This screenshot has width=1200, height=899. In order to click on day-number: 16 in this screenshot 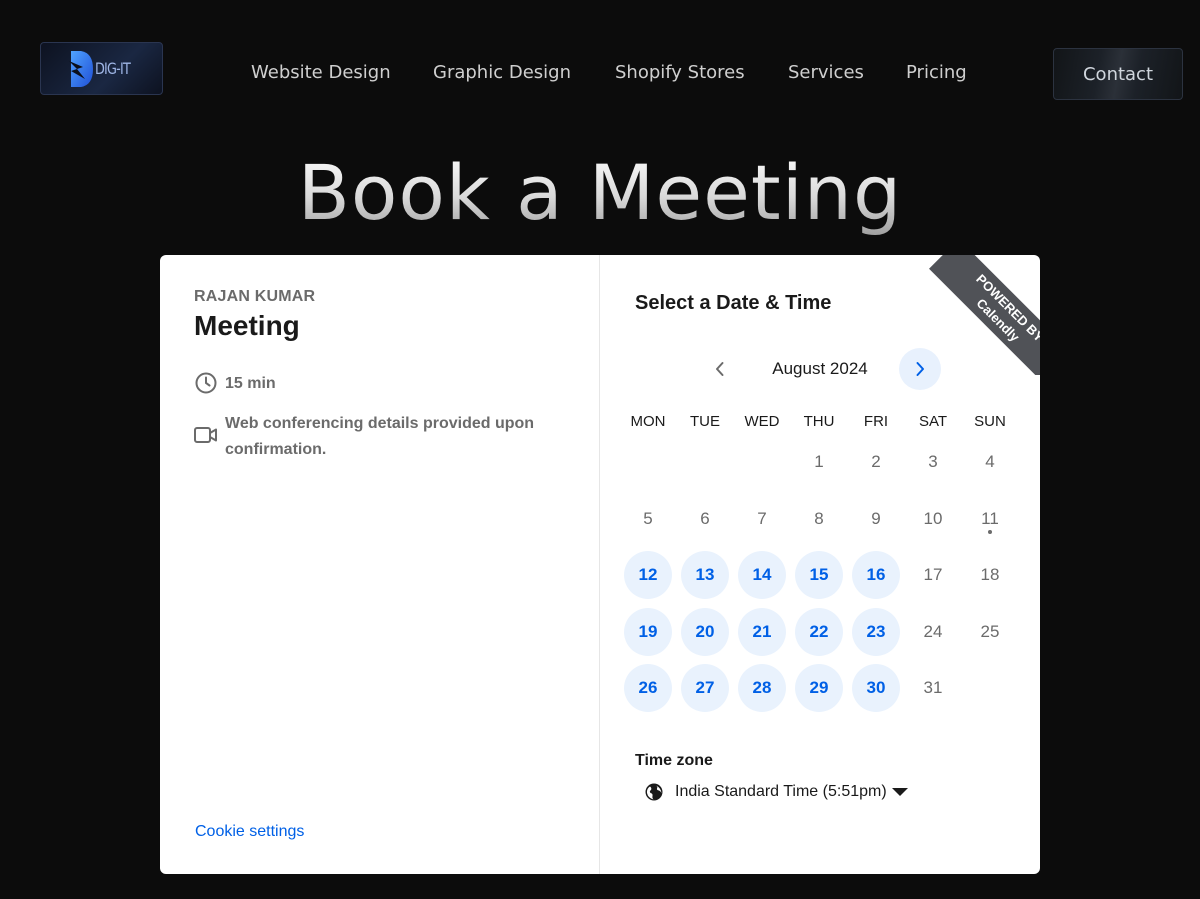, I will do `click(876, 574)`.